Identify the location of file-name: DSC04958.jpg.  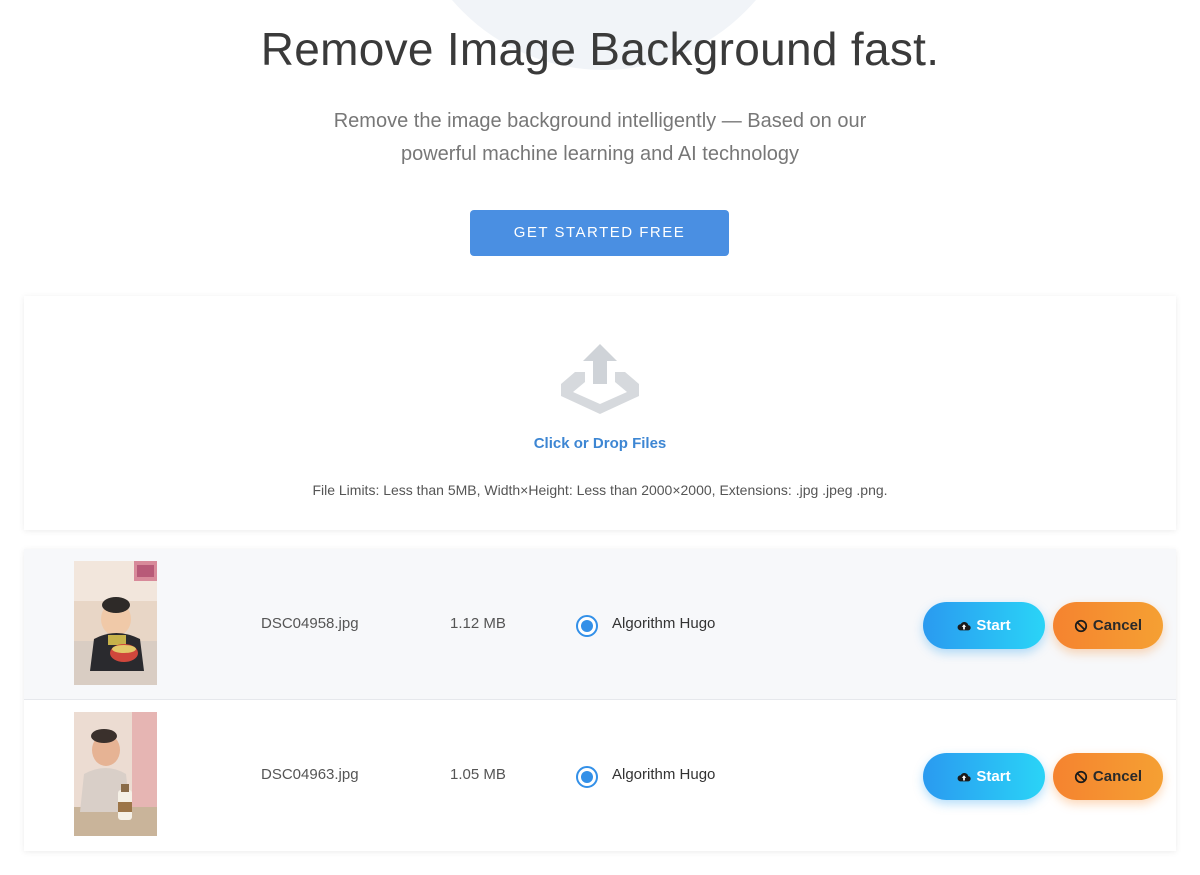
(310, 623).